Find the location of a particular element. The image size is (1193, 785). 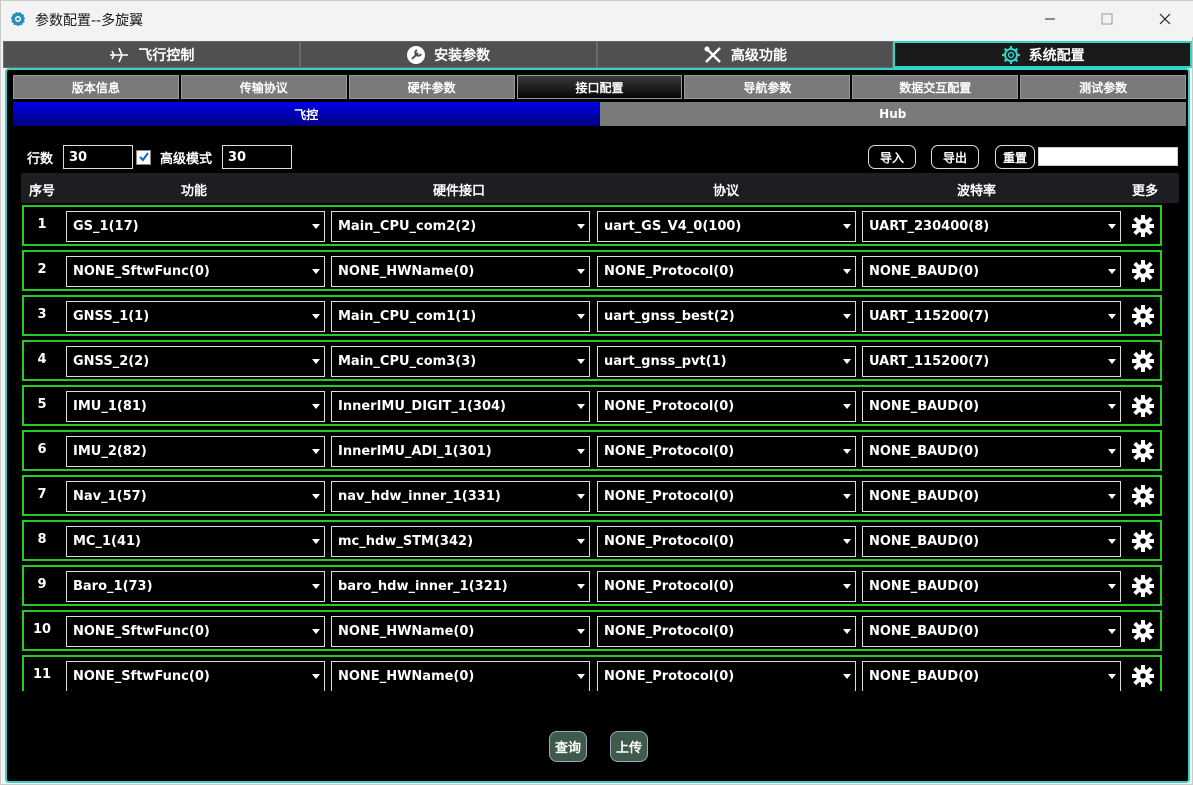

function-value: NONE_SftwFunc(0) is located at coordinates (141, 271).